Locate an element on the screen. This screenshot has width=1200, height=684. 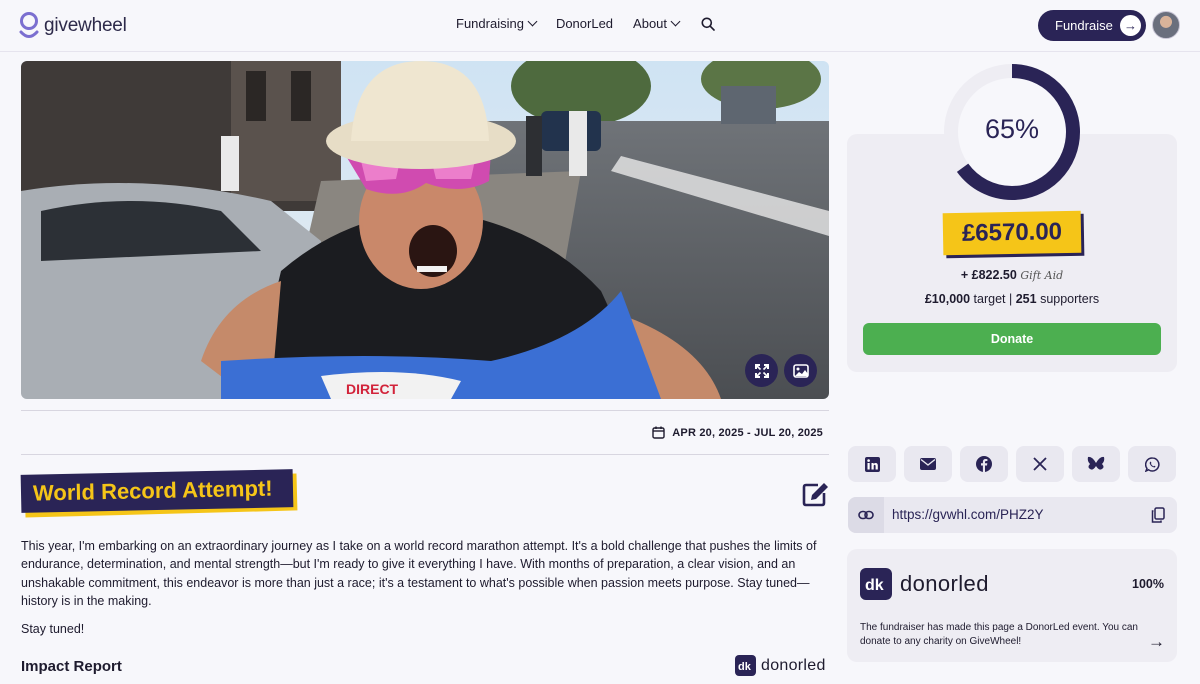
edit-icon is located at coordinates (816, 494).